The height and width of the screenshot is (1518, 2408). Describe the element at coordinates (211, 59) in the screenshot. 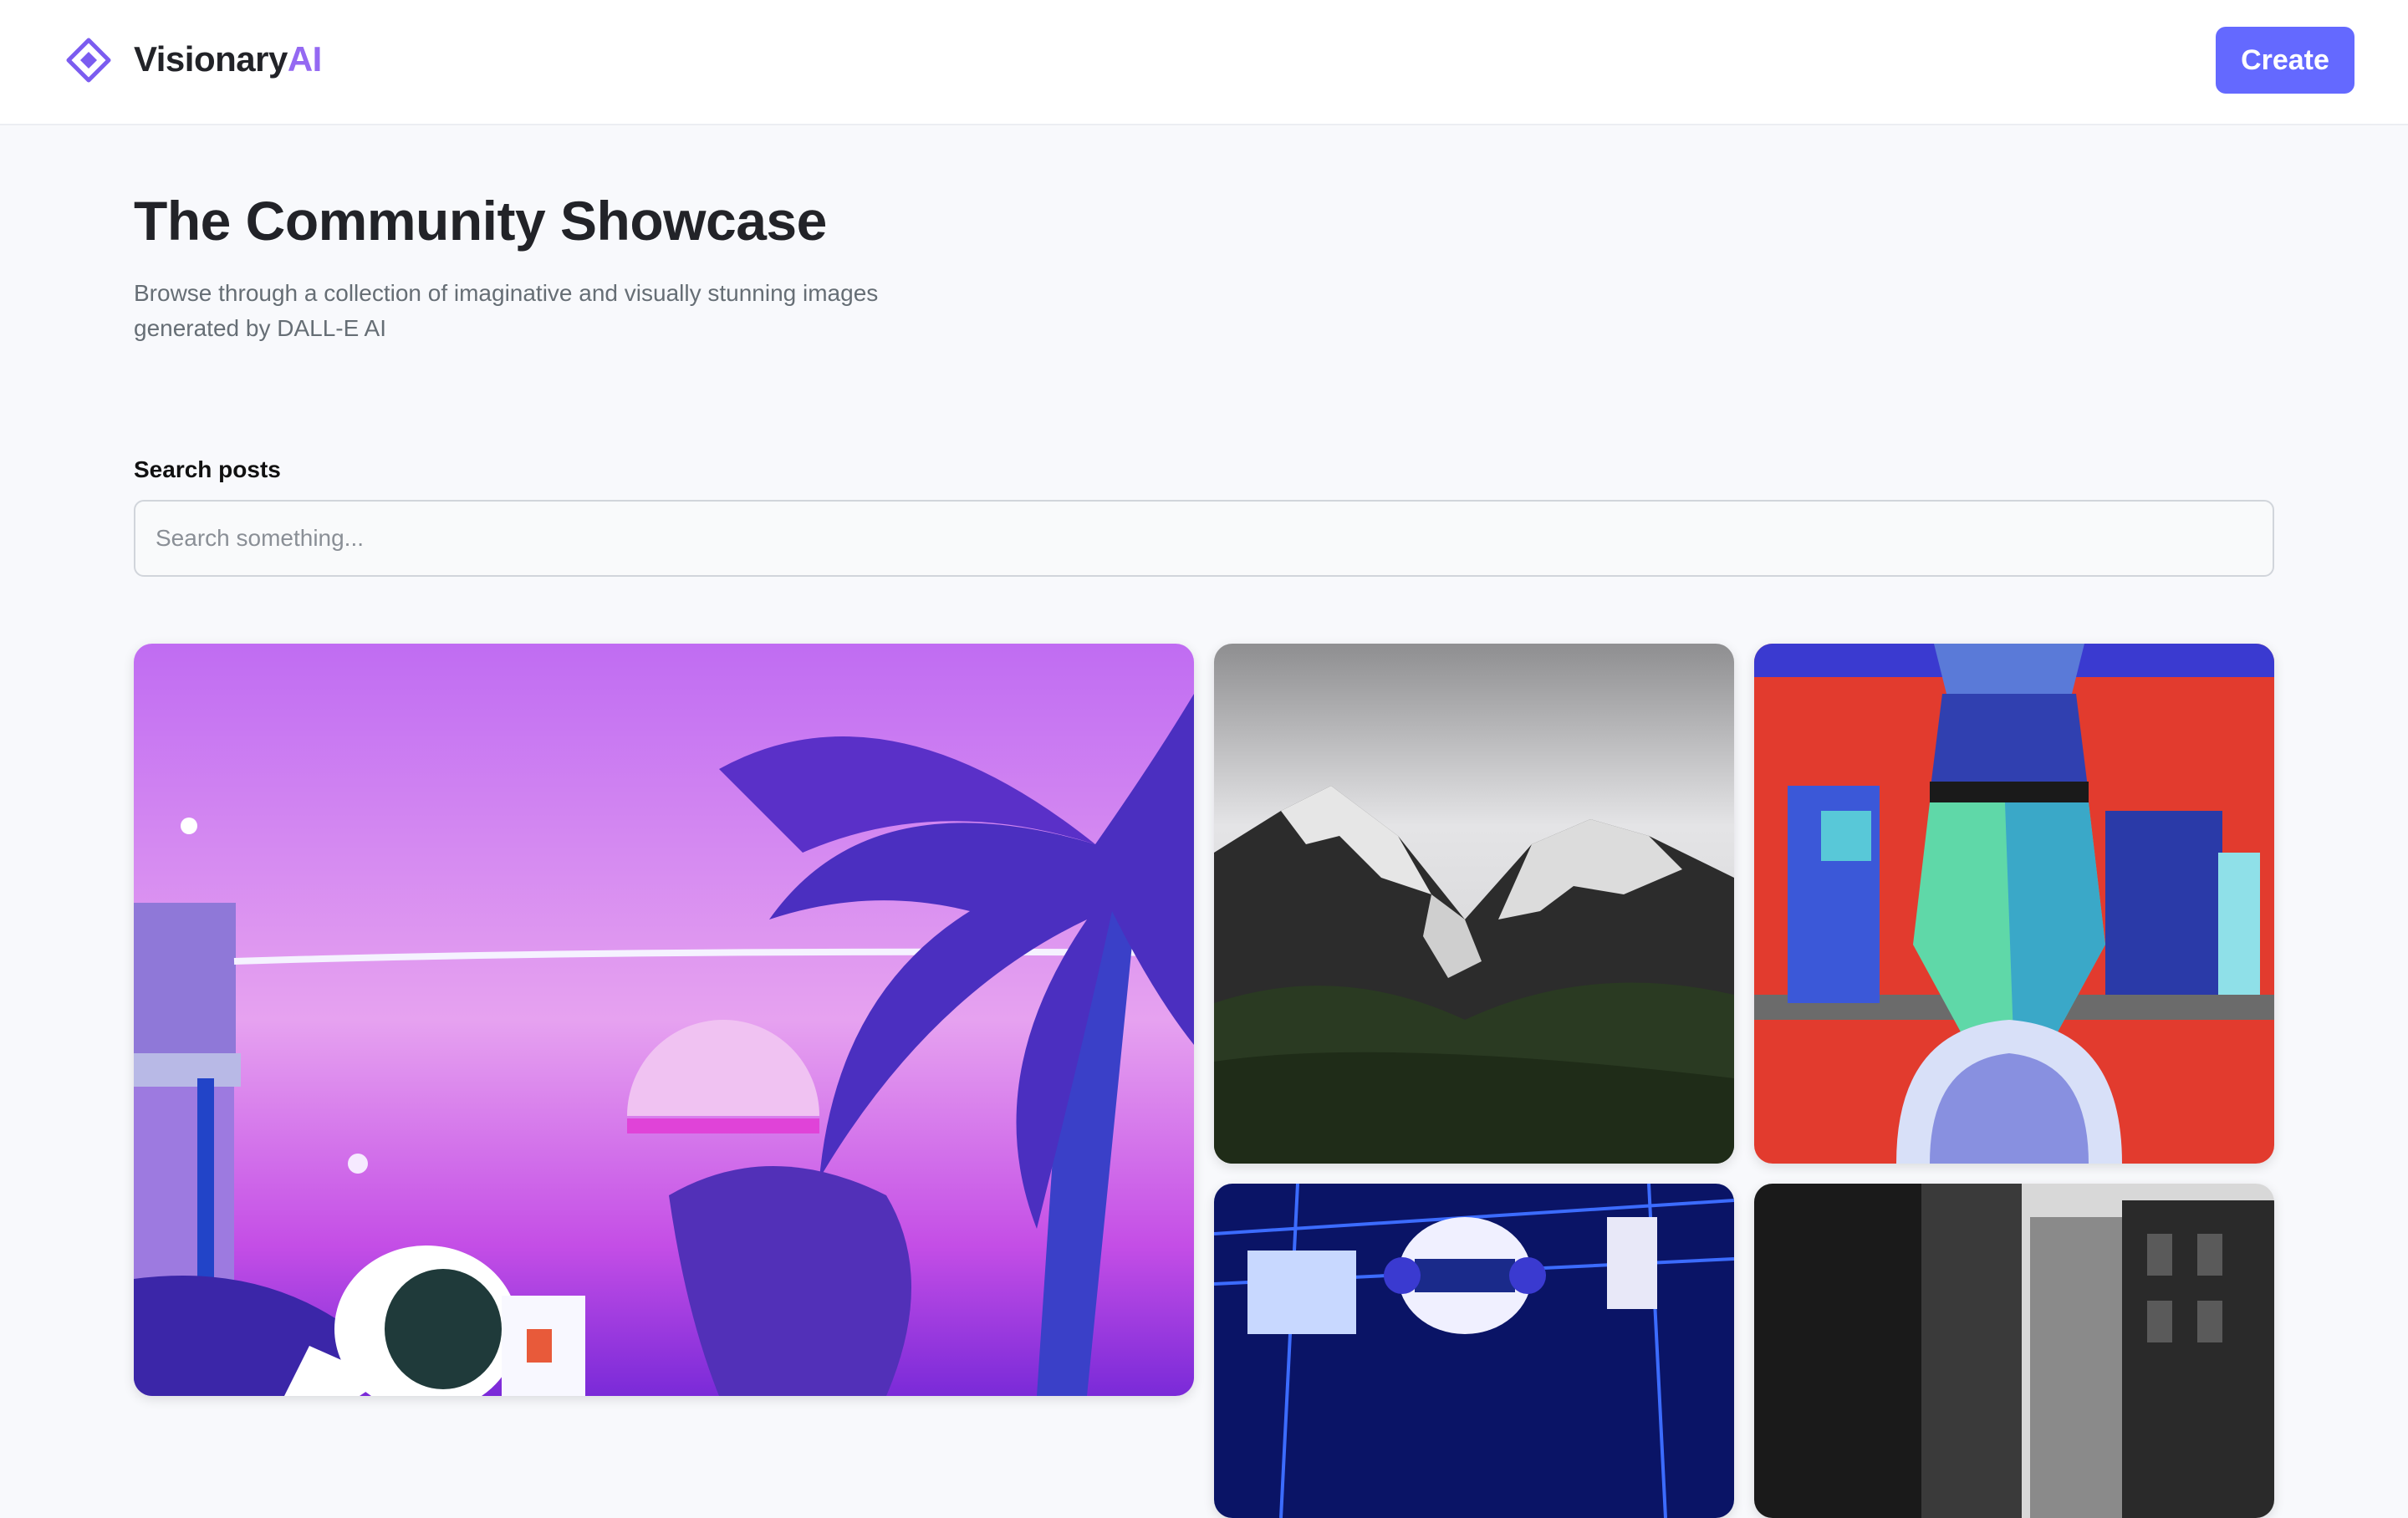

I see `brand-name: Visionary` at that location.